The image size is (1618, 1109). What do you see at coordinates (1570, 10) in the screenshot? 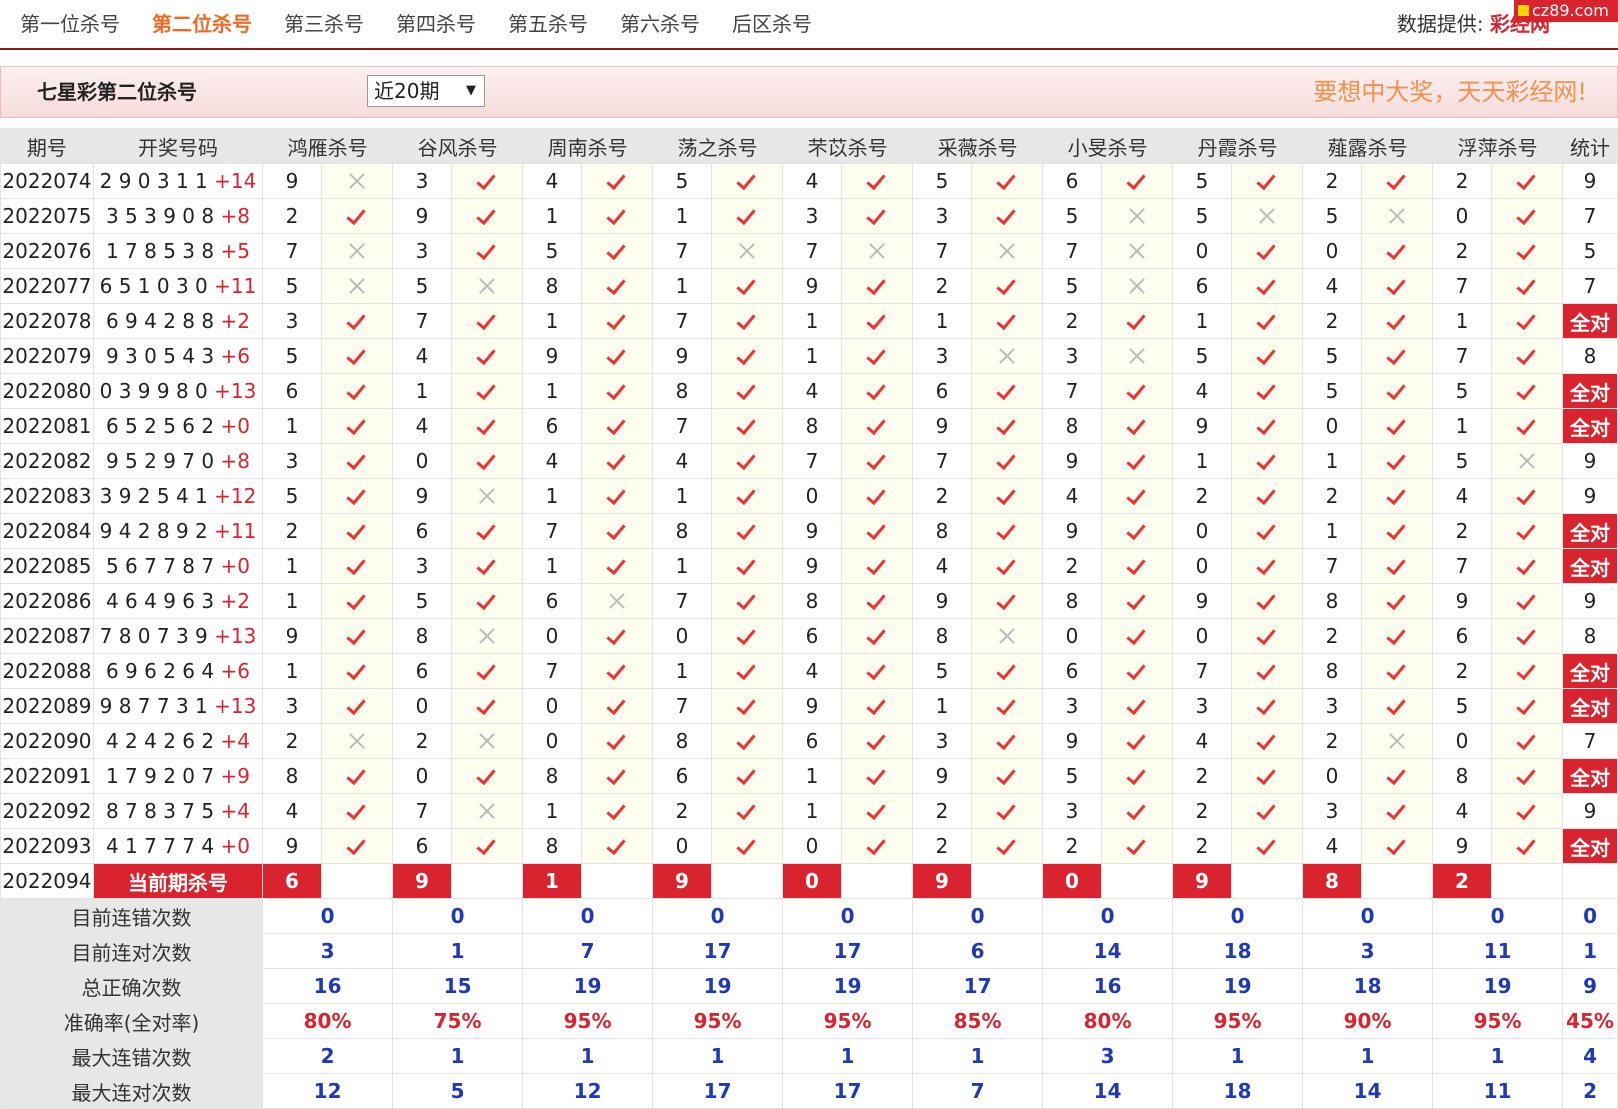
I see `badge-text: cz89.com` at bounding box center [1570, 10].